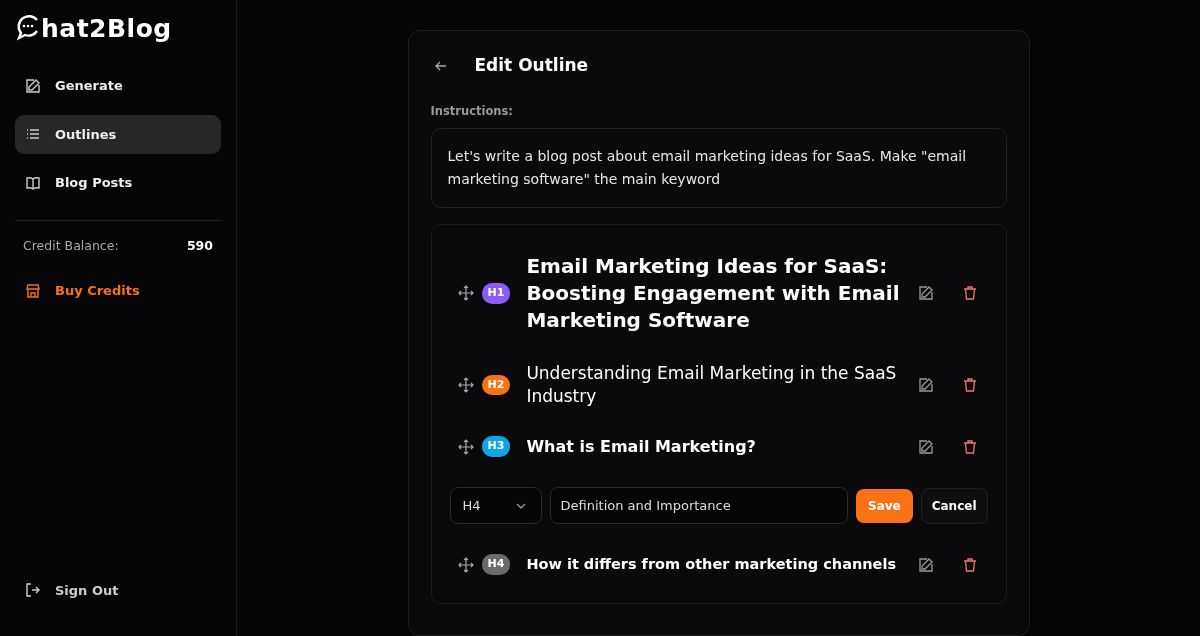 The height and width of the screenshot is (636, 1200). What do you see at coordinates (33, 590) in the screenshot?
I see `sign-out-icon` at bounding box center [33, 590].